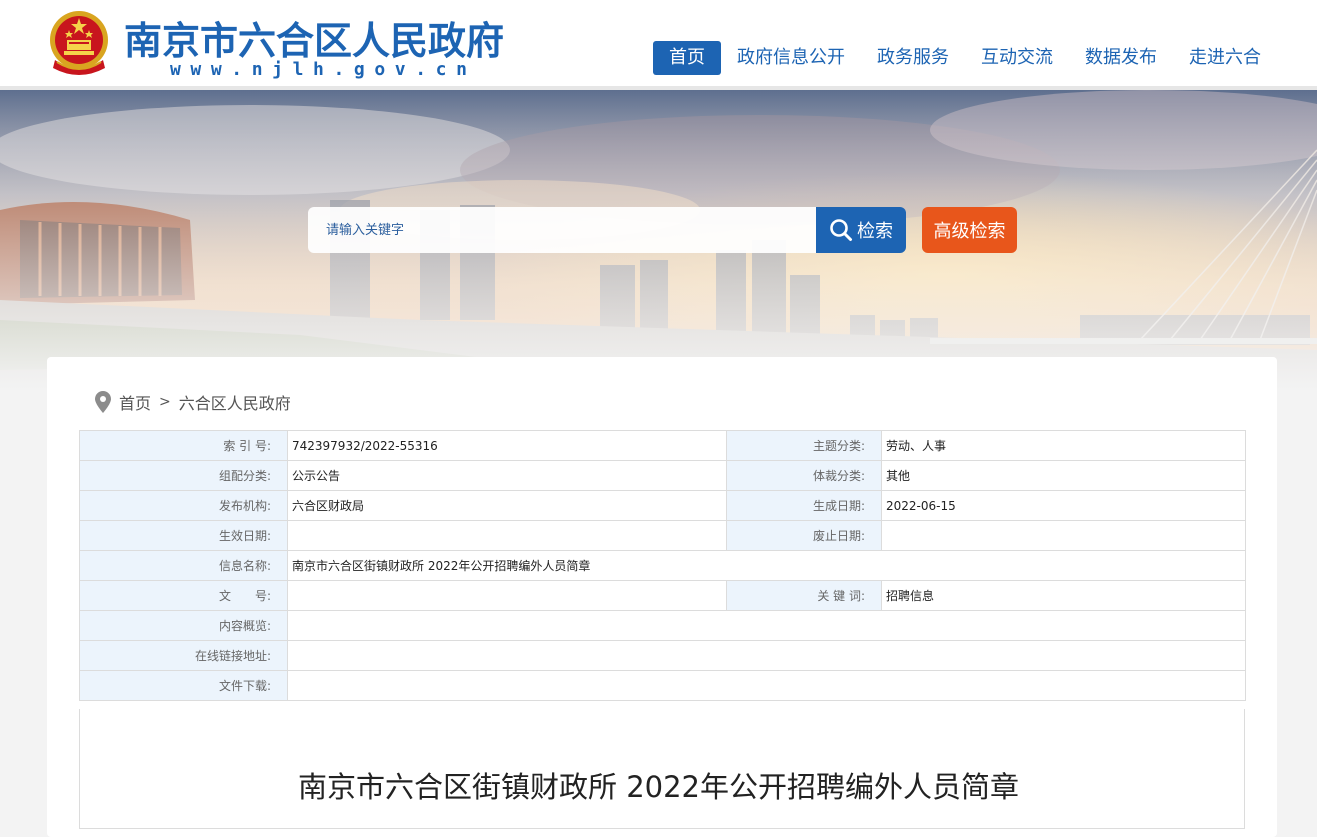 This screenshot has width=1317, height=837. I want to click on national-emblem-icon, so click(79, 42).